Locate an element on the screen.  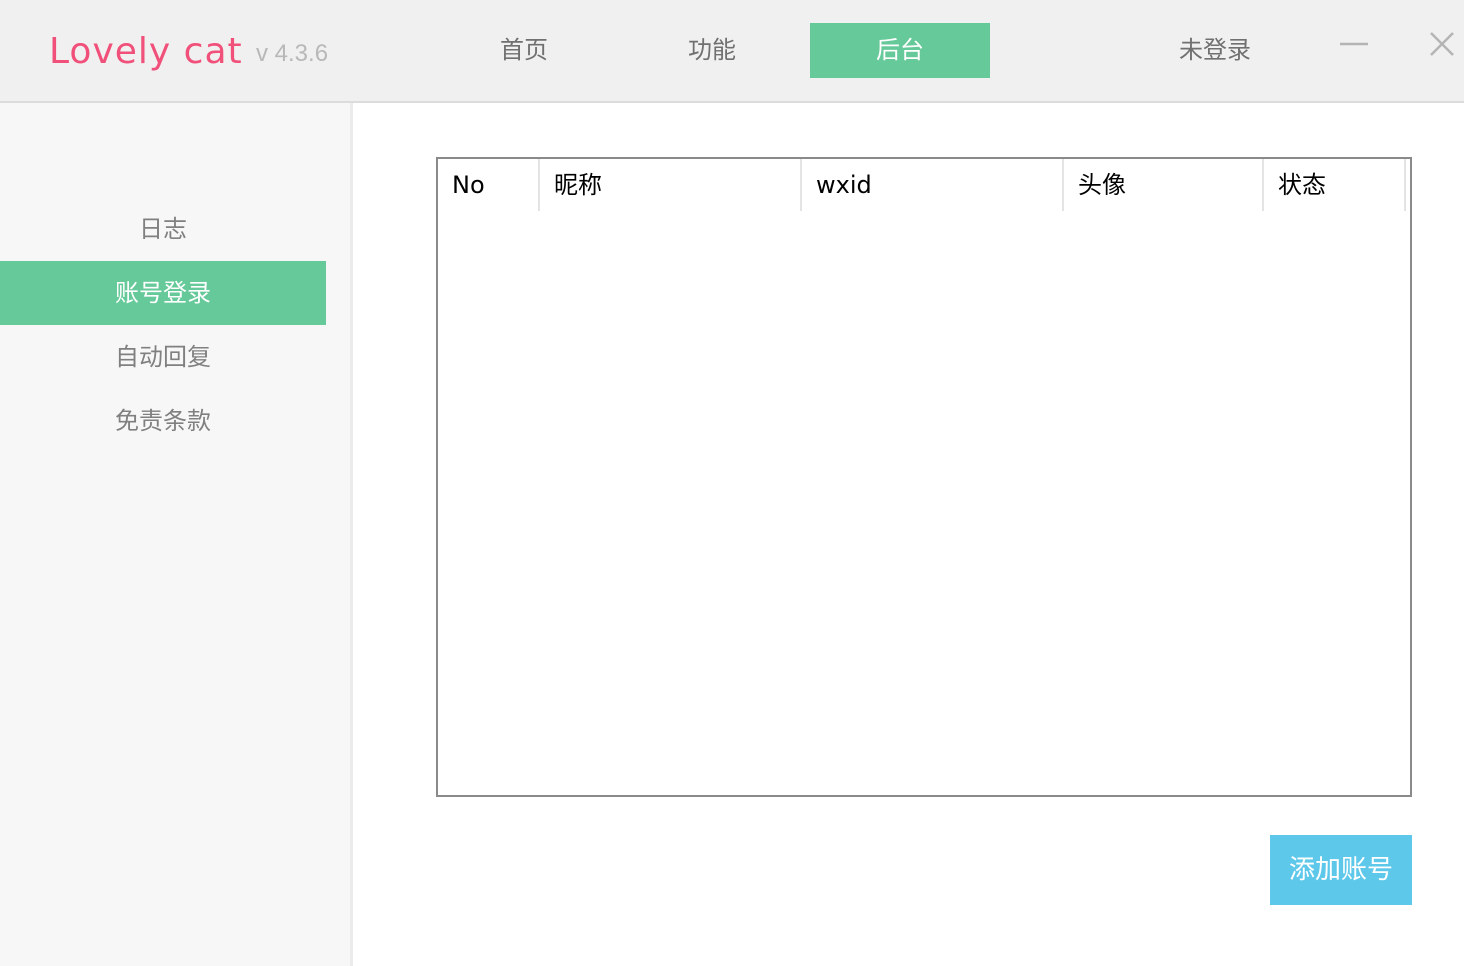
minimize-icon is located at coordinates (1354, 44).